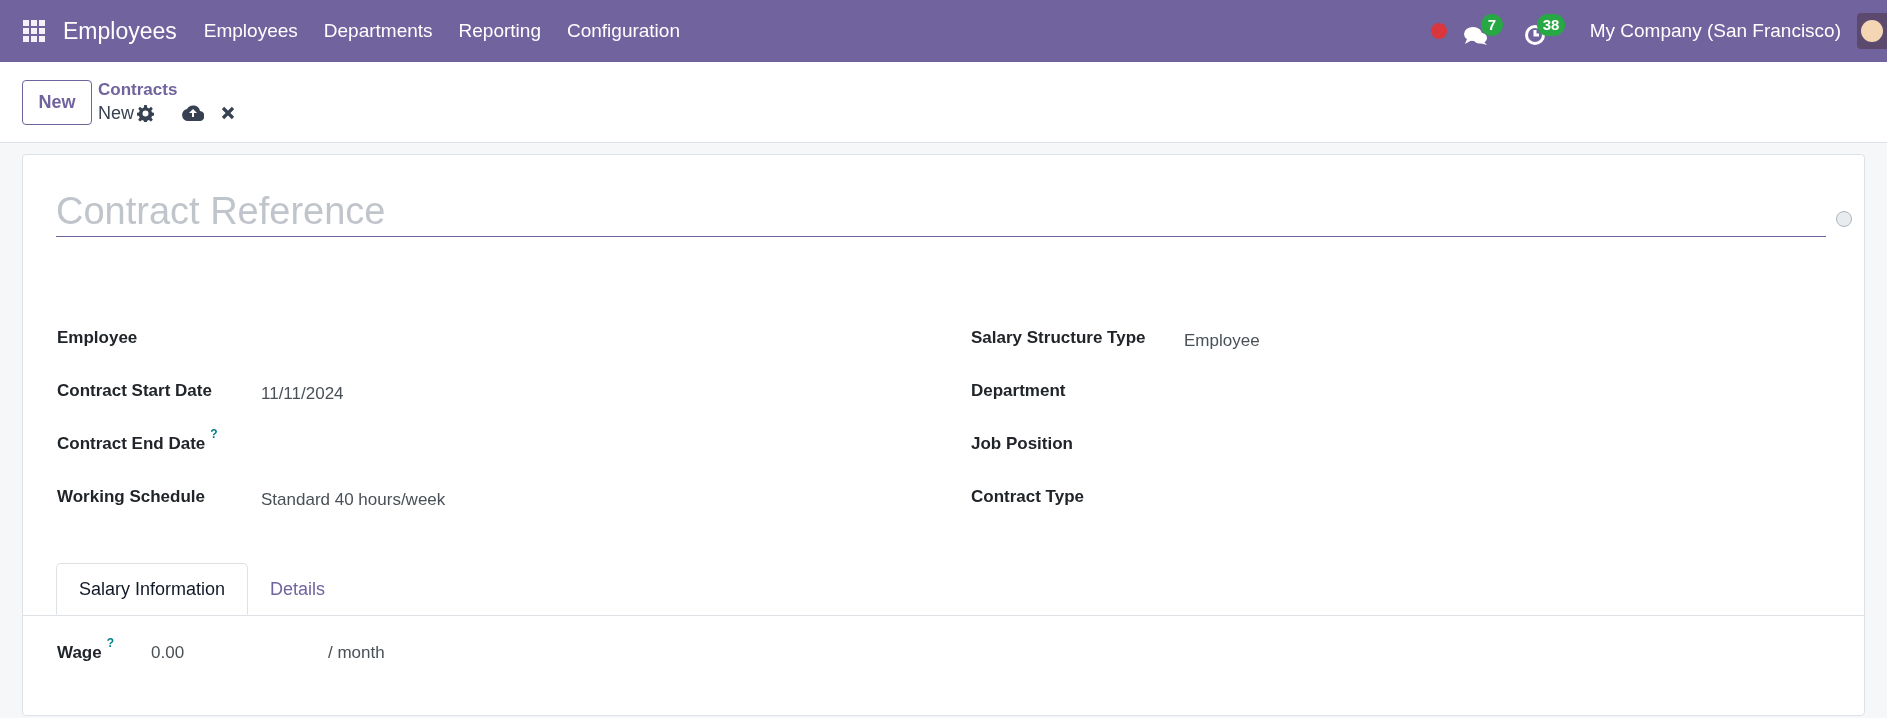 The height and width of the screenshot is (718, 1887). Describe the element at coordinates (302, 394) in the screenshot. I see `field-value: 11/11/2024` at that location.